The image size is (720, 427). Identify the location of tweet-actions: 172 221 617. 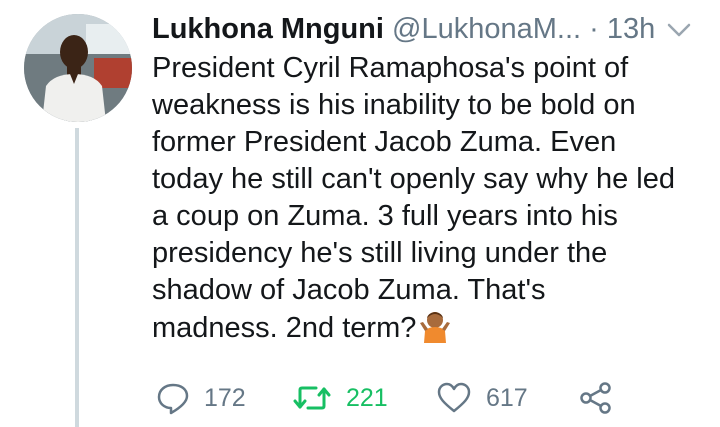
(360, 398).